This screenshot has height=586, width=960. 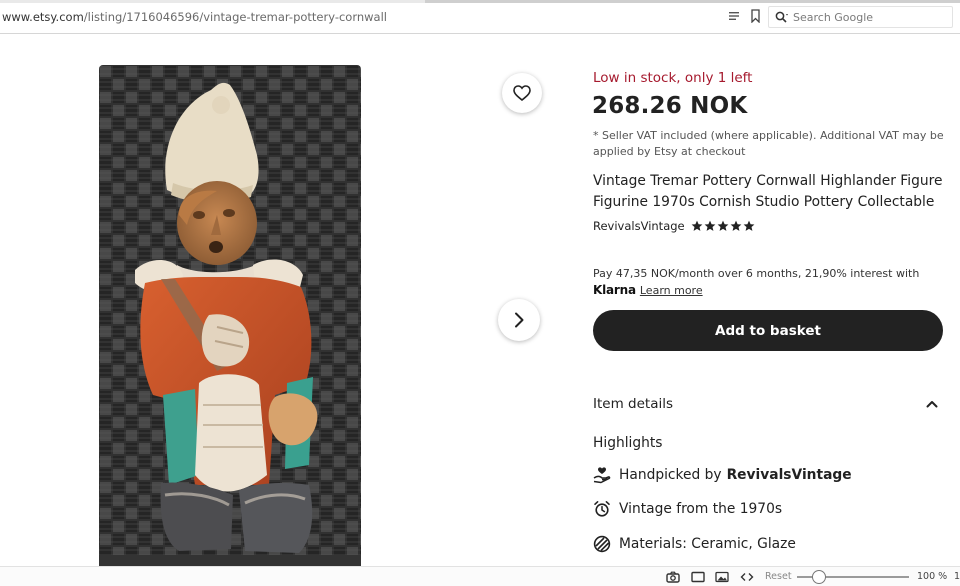 I want to click on image-icon, so click(x=722, y=577).